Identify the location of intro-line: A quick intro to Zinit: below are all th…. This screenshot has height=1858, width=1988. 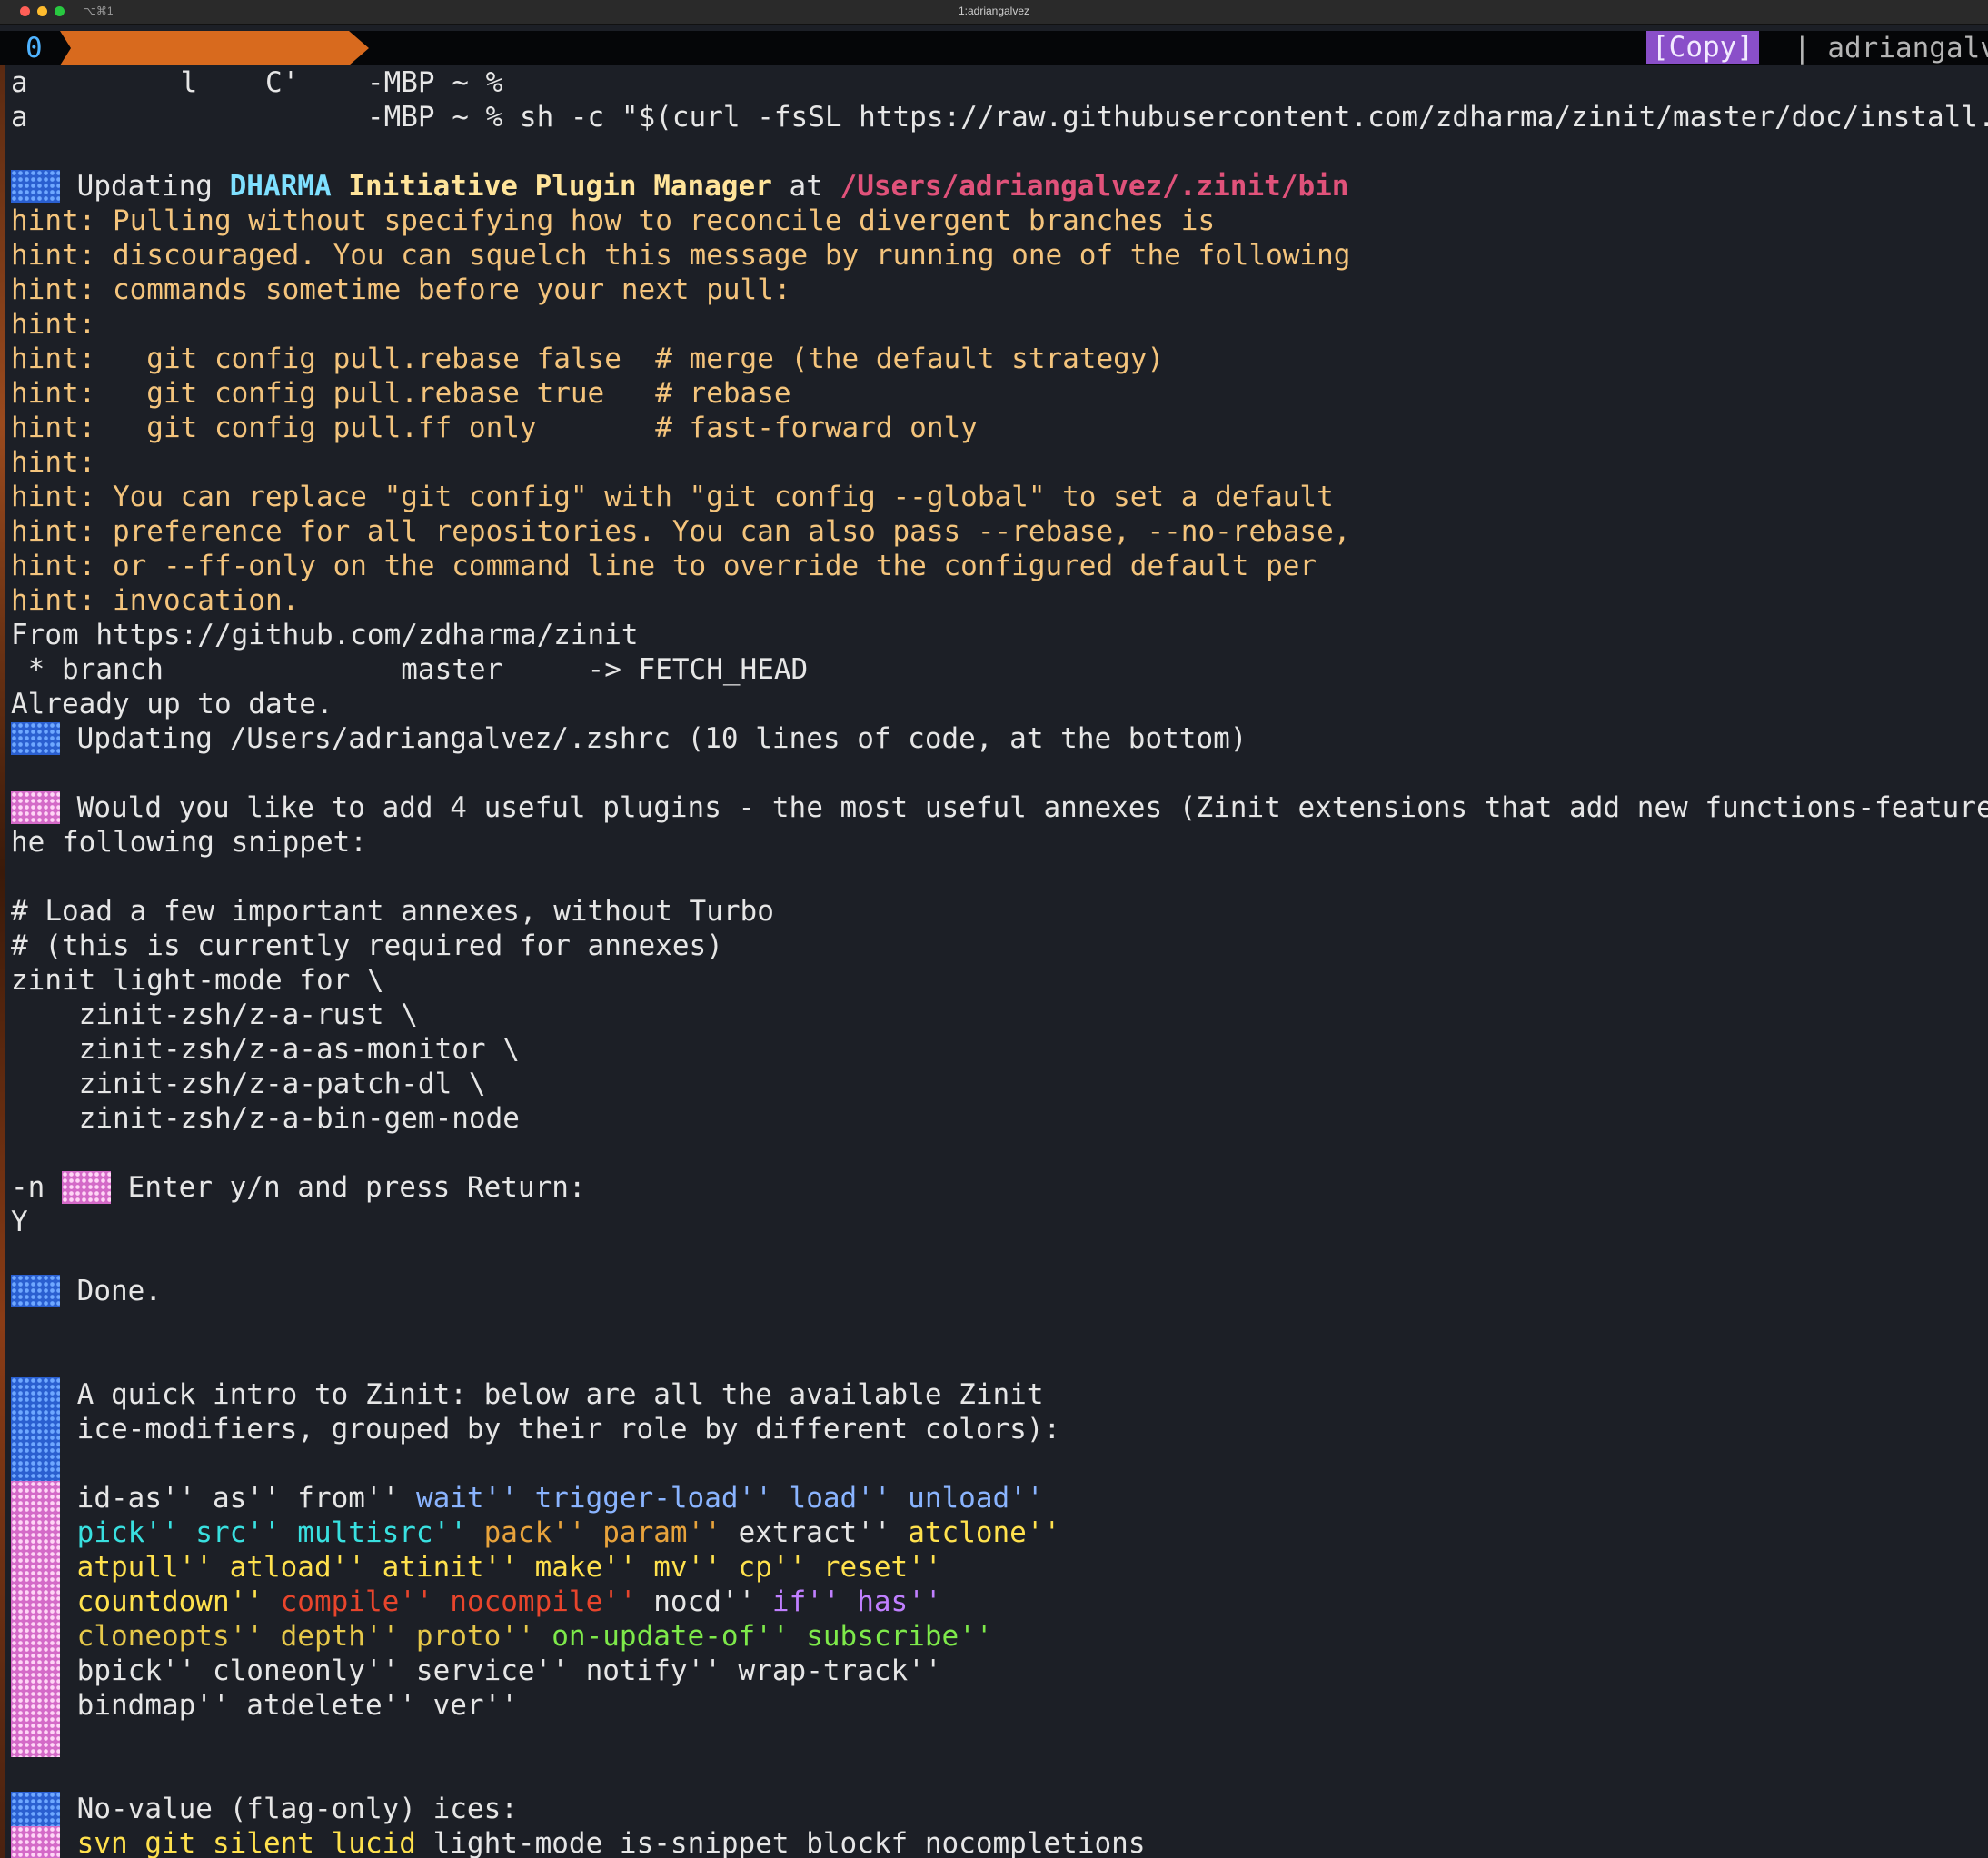
(552, 1394).